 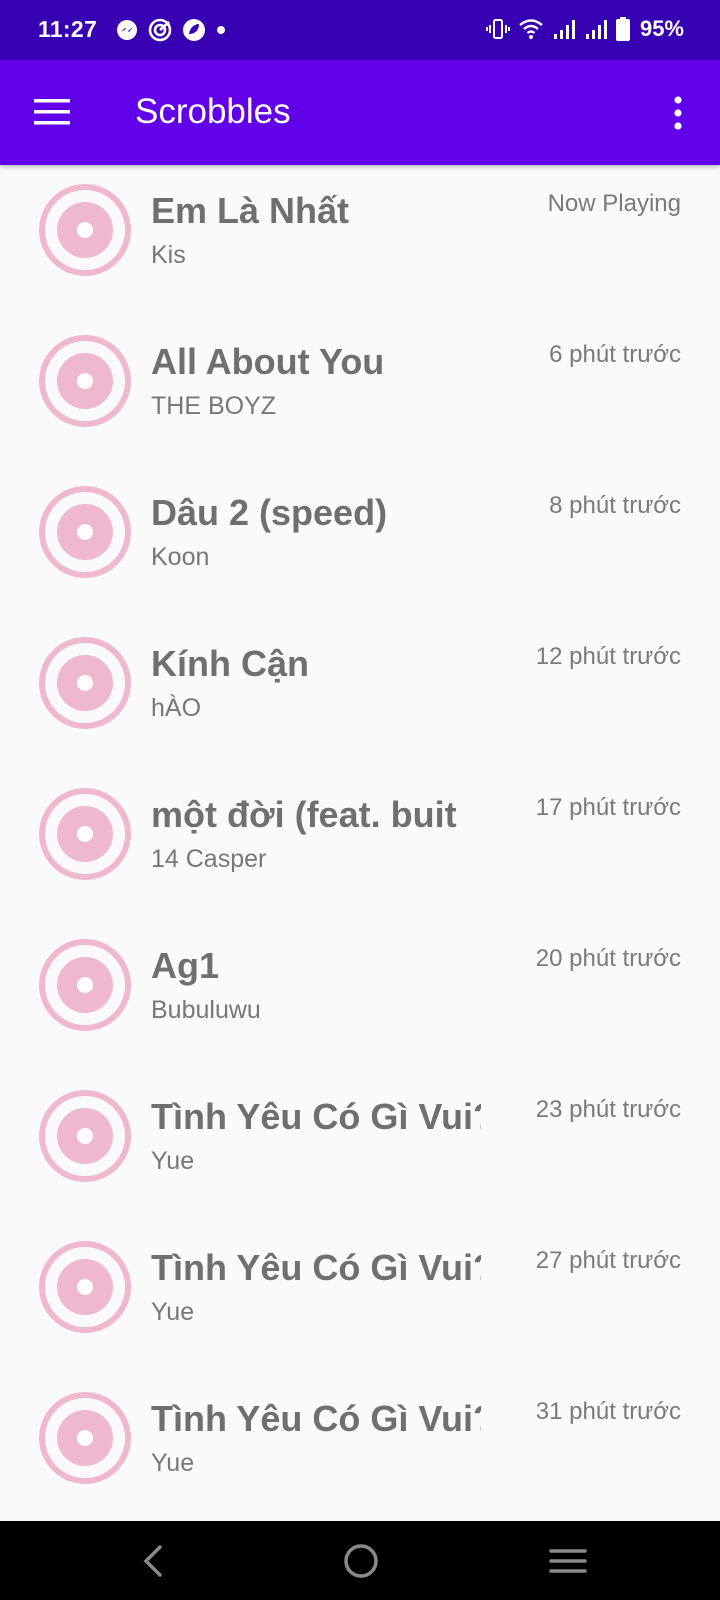 I want to click on track-name: Ag1, so click(x=185, y=965).